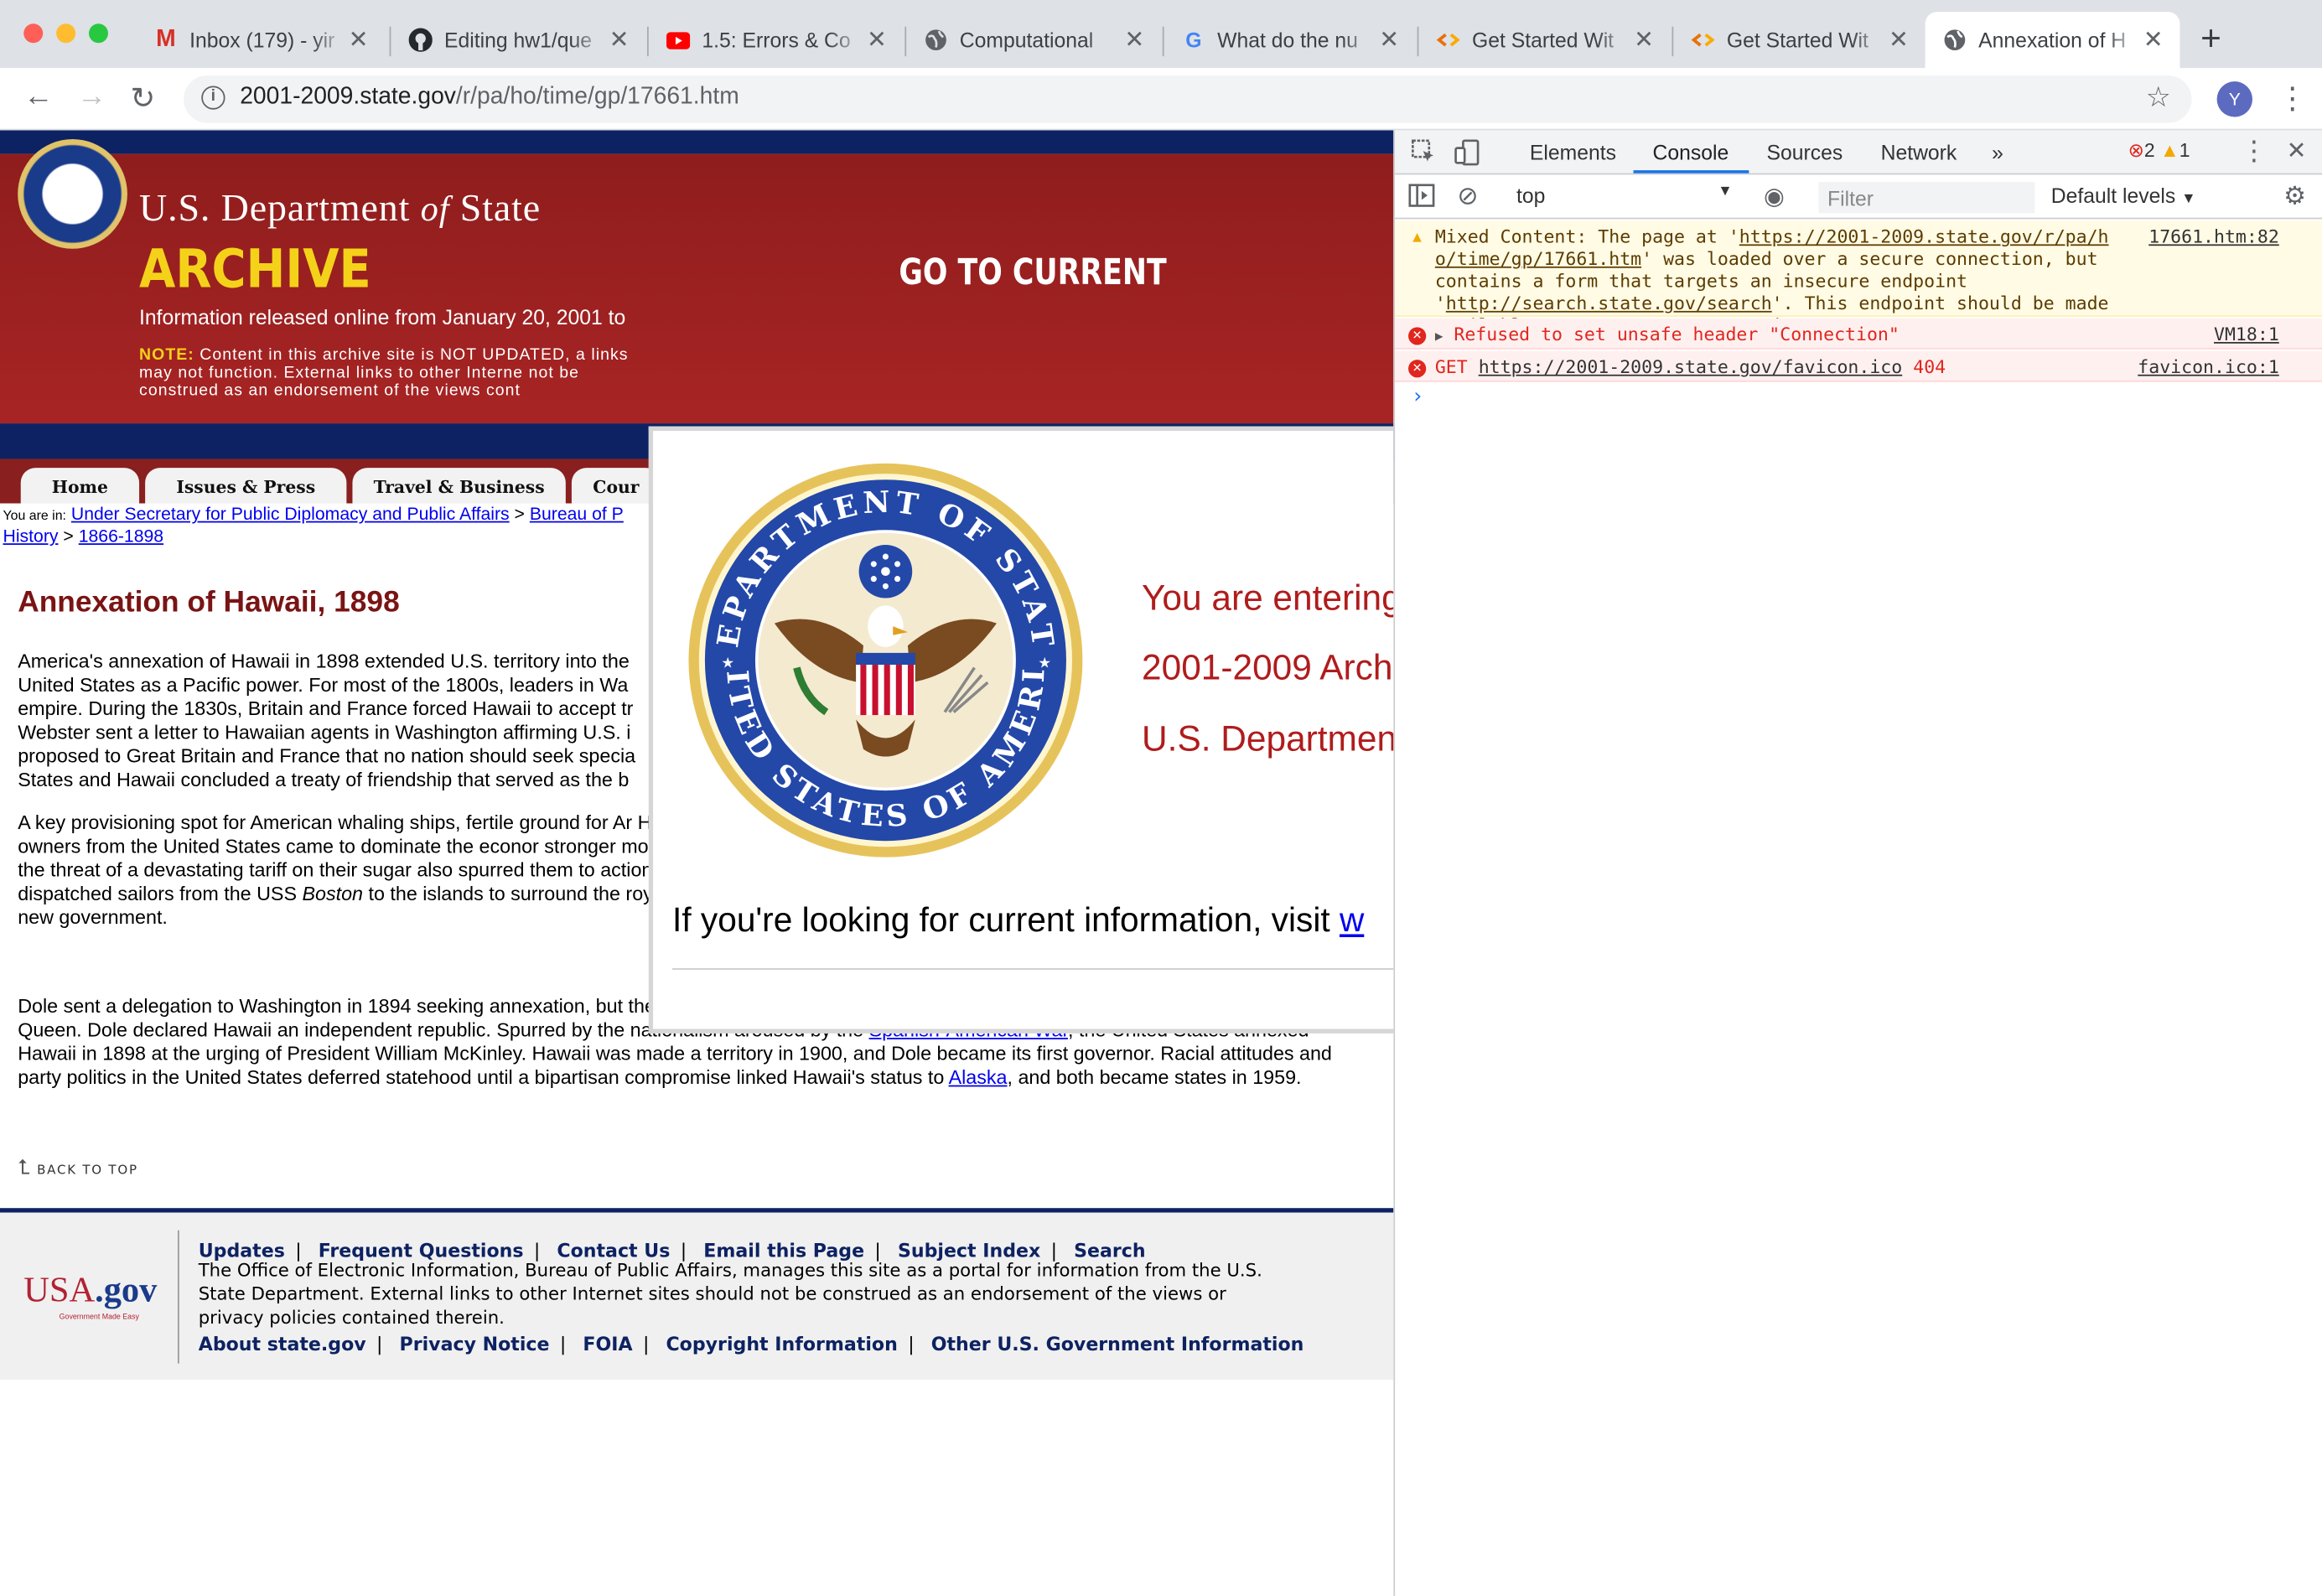 The image size is (2322, 1596). What do you see at coordinates (1805, 152) in the screenshot?
I see `devtools-tab-sources: Sources` at bounding box center [1805, 152].